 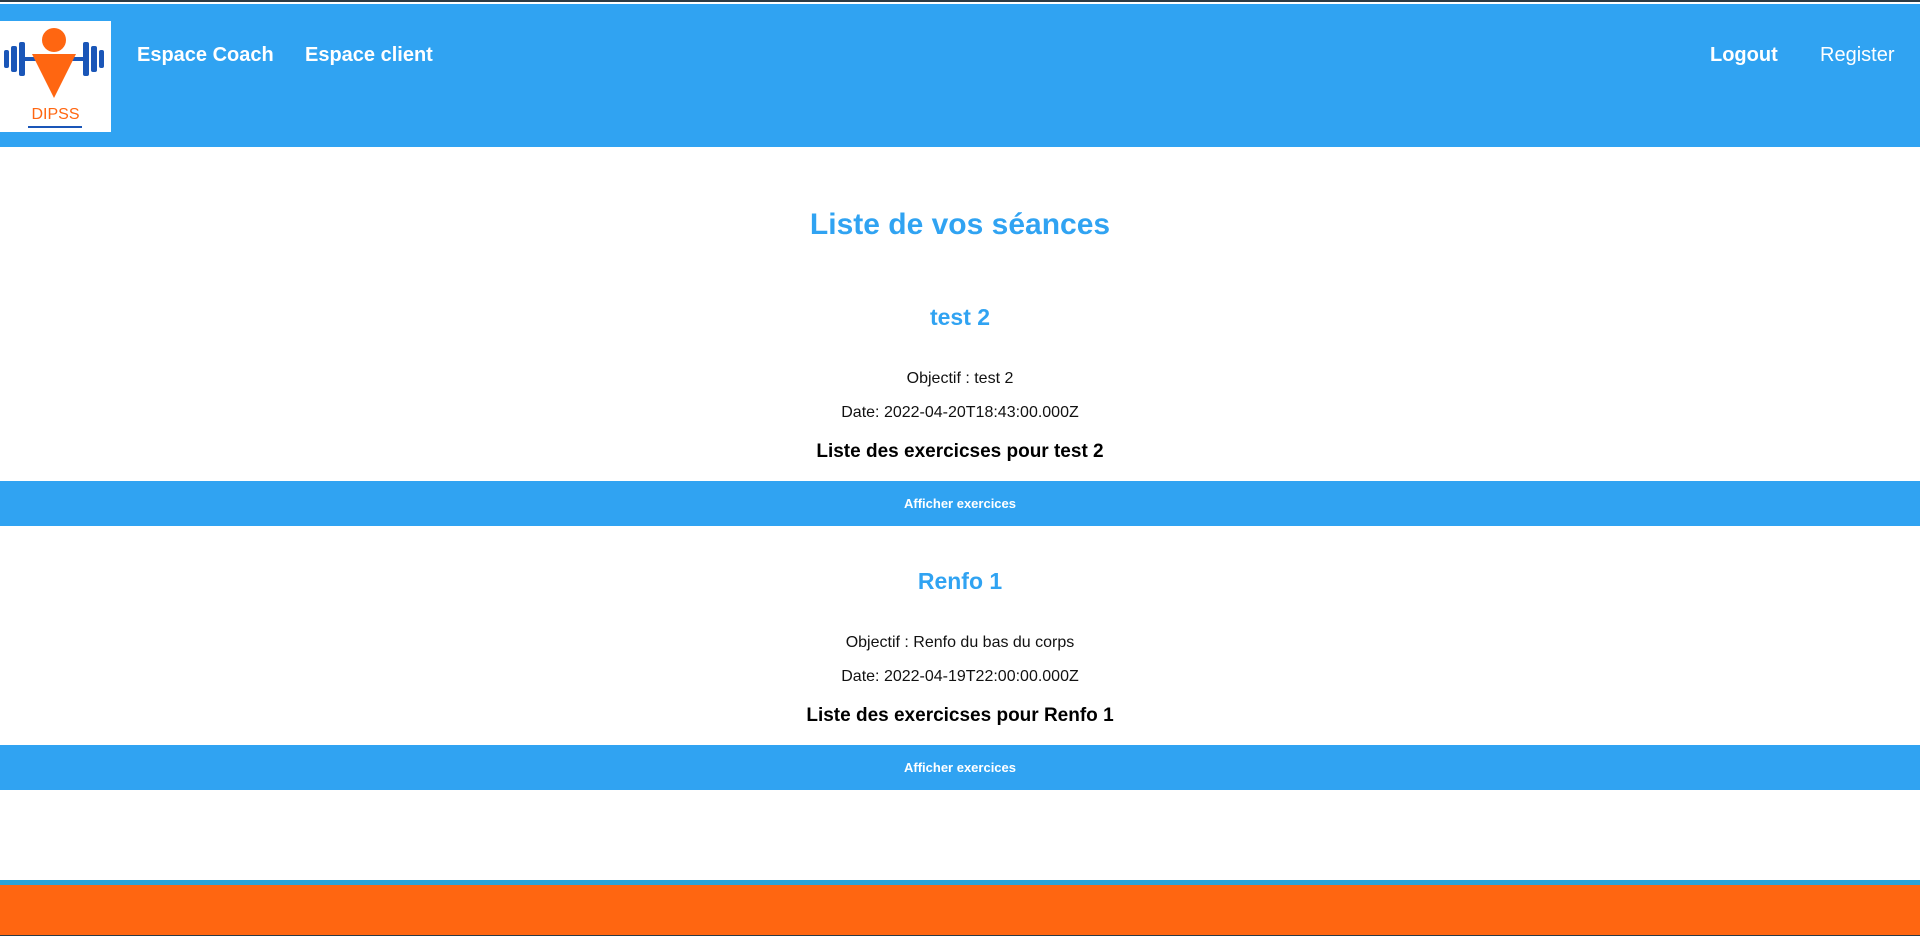 What do you see at coordinates (1744, 55) in the screenshot?
I see `logout-link: Logout` at bounding box center [1744, 55].